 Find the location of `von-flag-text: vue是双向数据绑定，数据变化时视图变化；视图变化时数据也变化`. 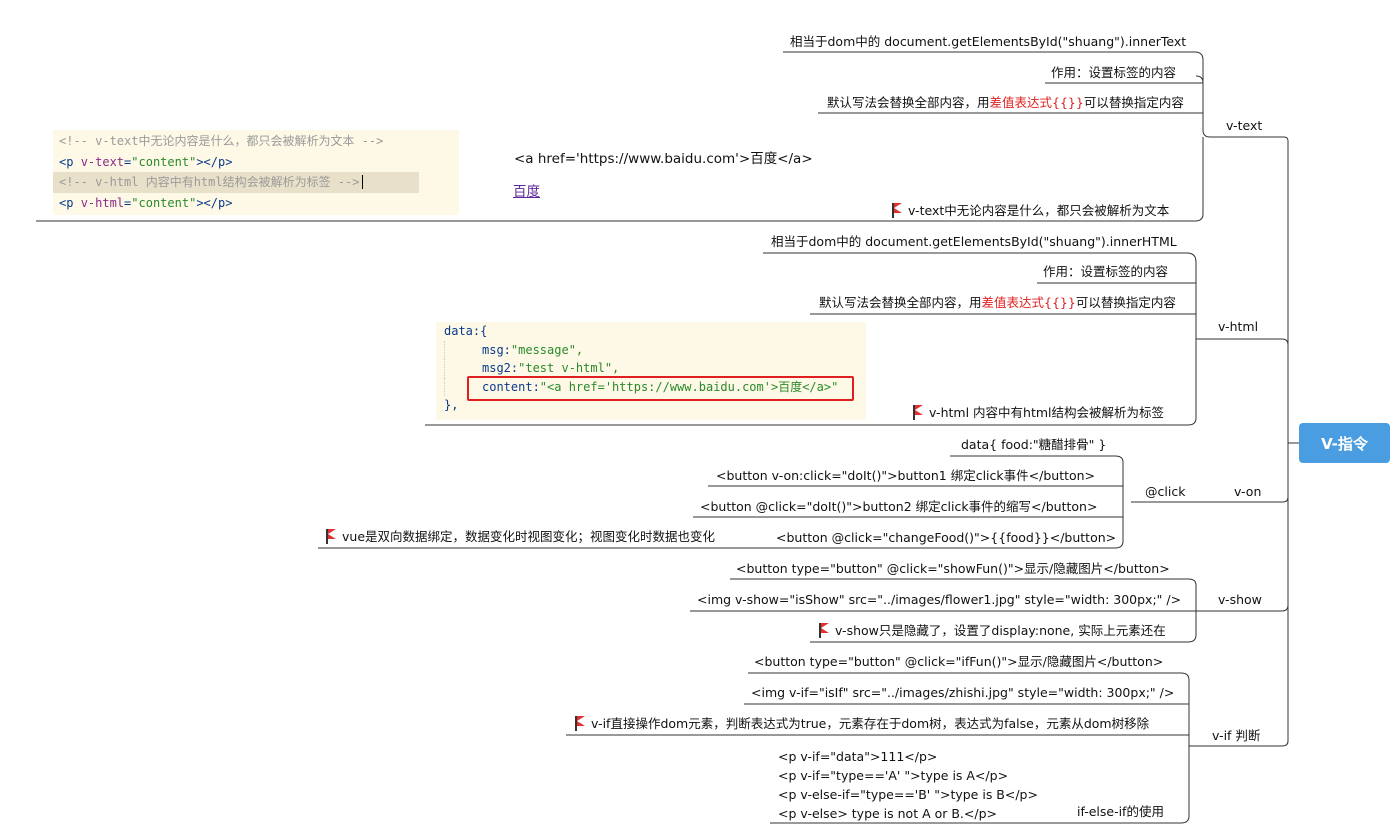

von-flag-text: vue是双向数据绑定，数据变化时视图变化；视图变化时数据也变化 is located at coordinates (529, 536).